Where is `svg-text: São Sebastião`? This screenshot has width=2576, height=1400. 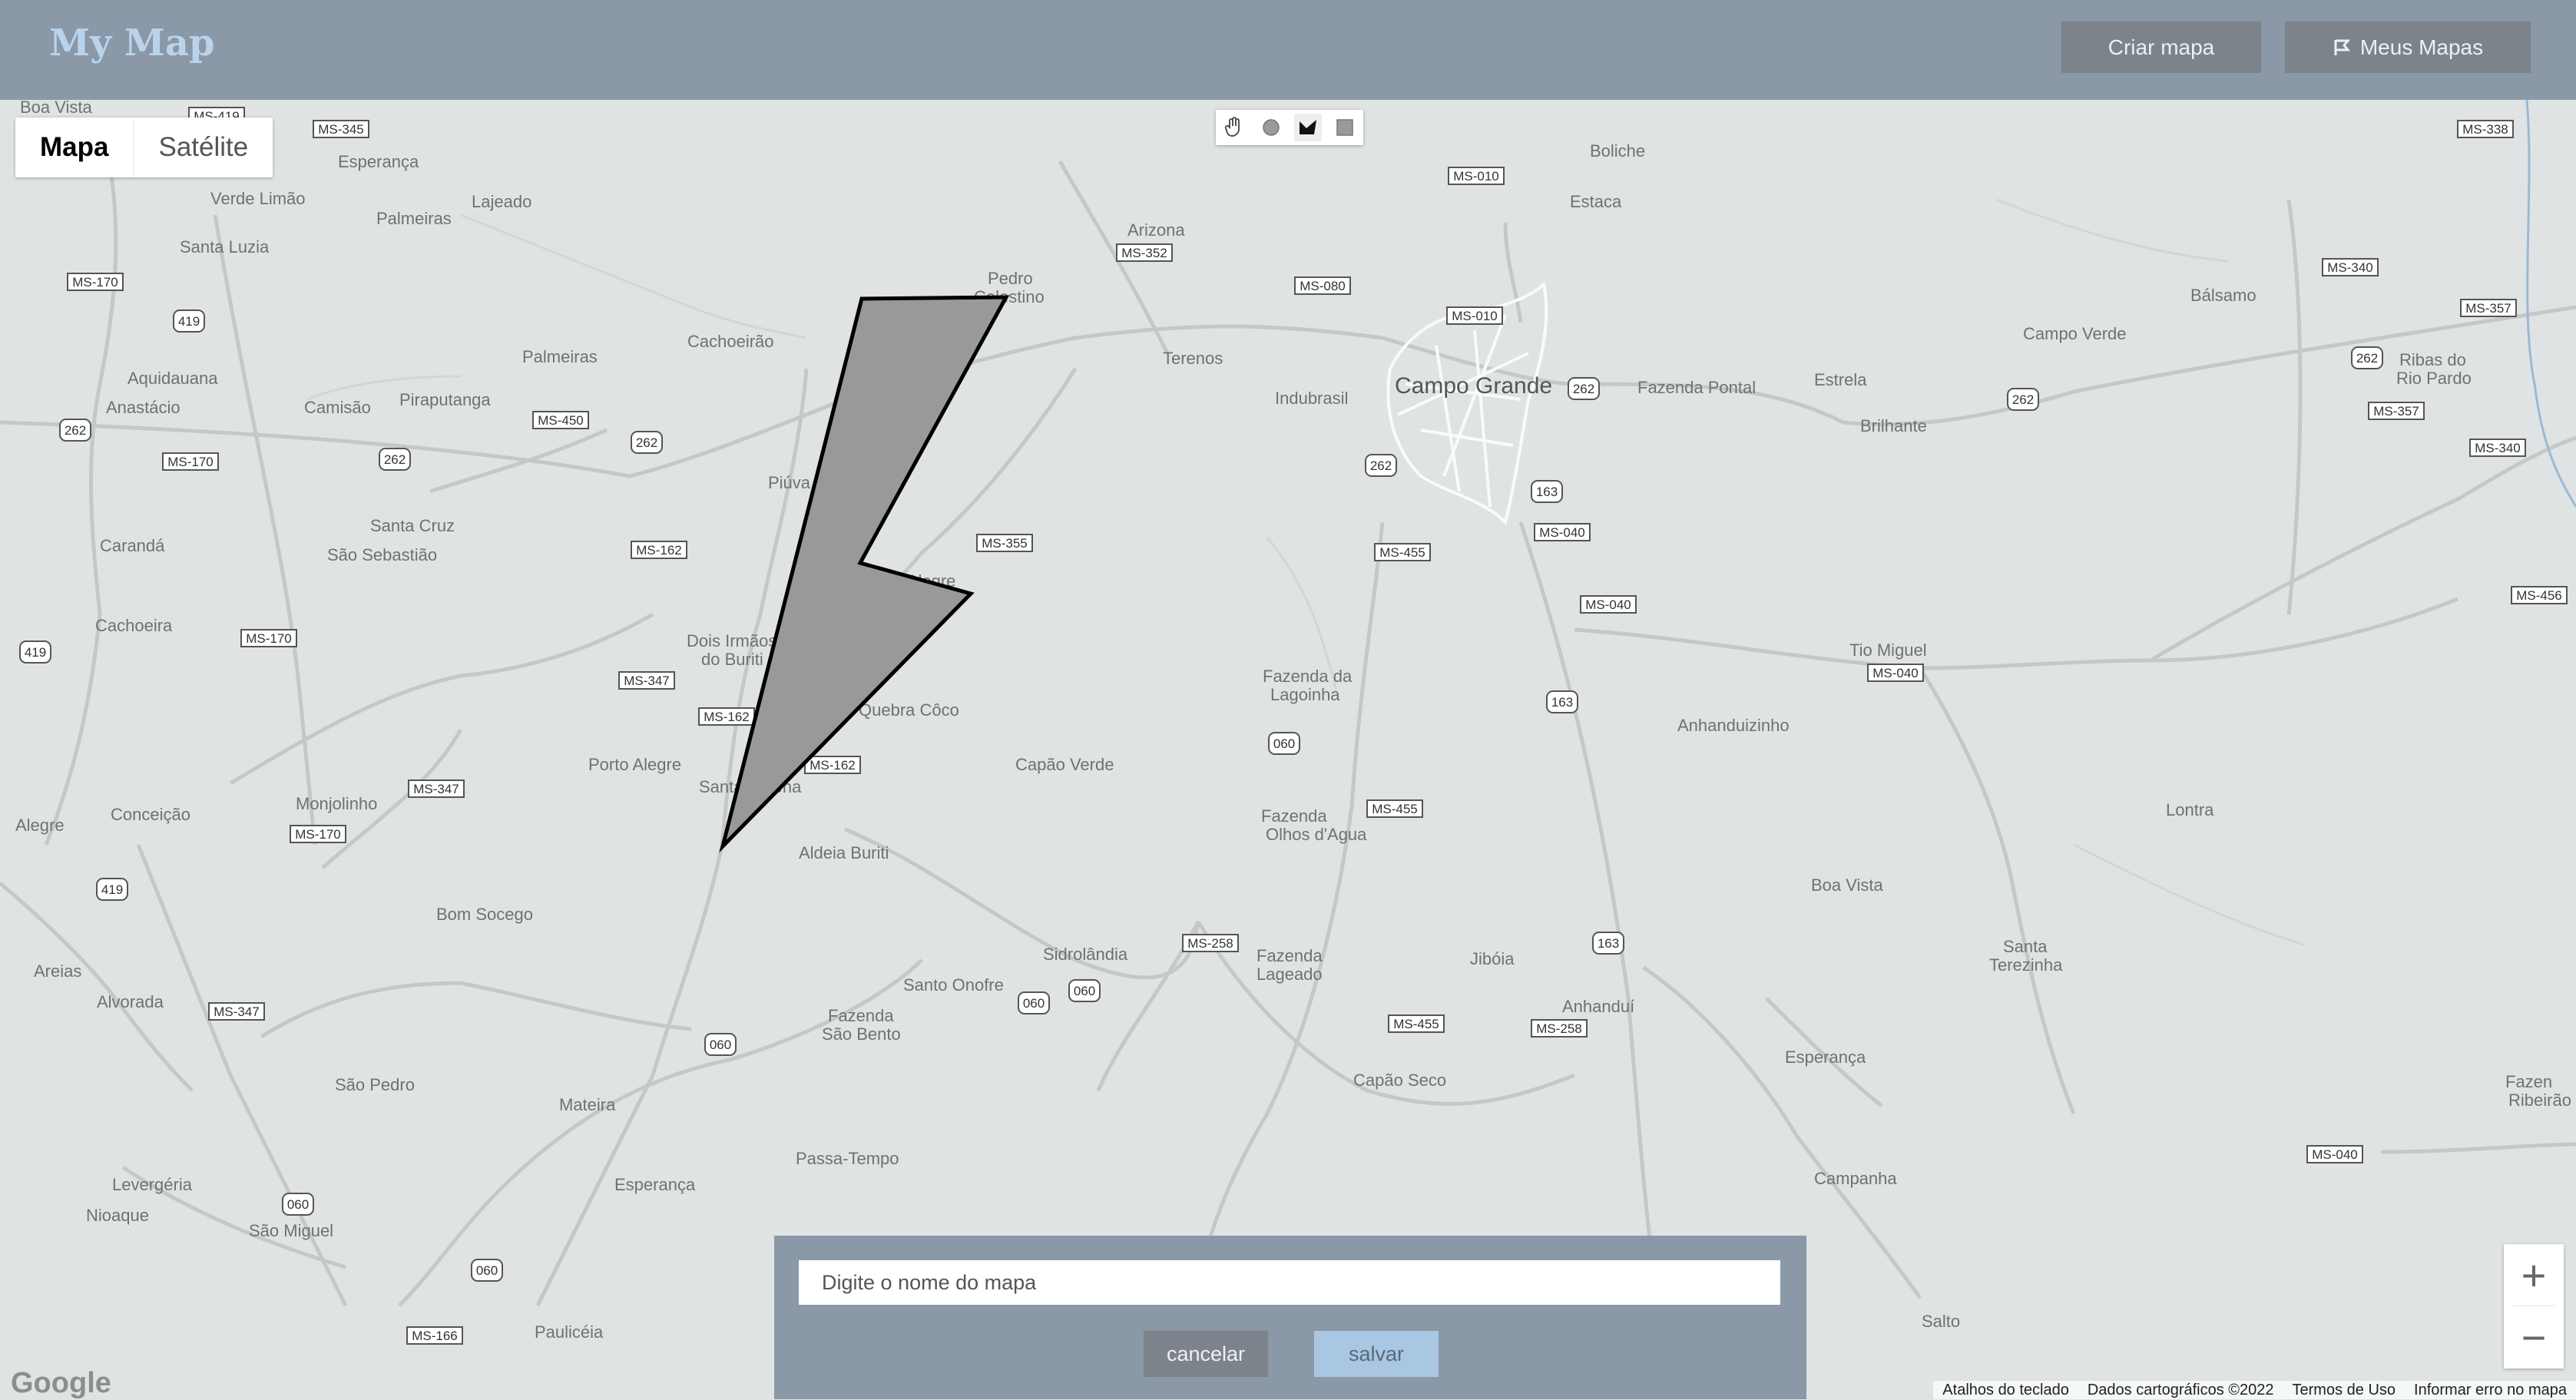 svg-text: São Sebastião is located at coordinates (382, 554).